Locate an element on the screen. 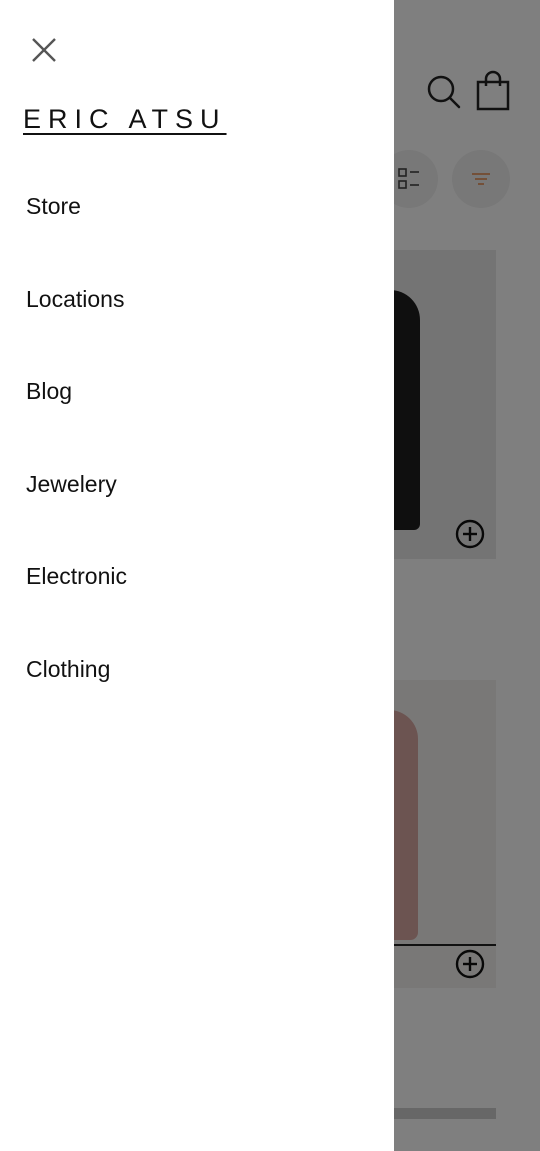  menu-item-store: Store is located at coordinates (197, 206).